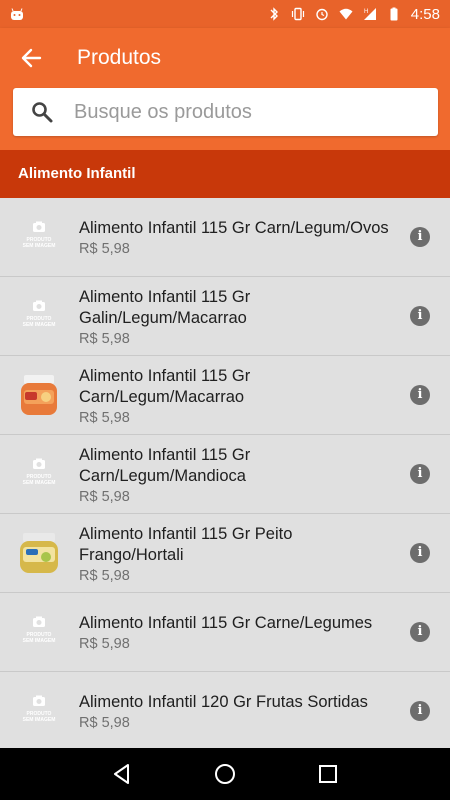 This screenshot has width=450, height=800. I want to click on android-icon, so click(17, 14).